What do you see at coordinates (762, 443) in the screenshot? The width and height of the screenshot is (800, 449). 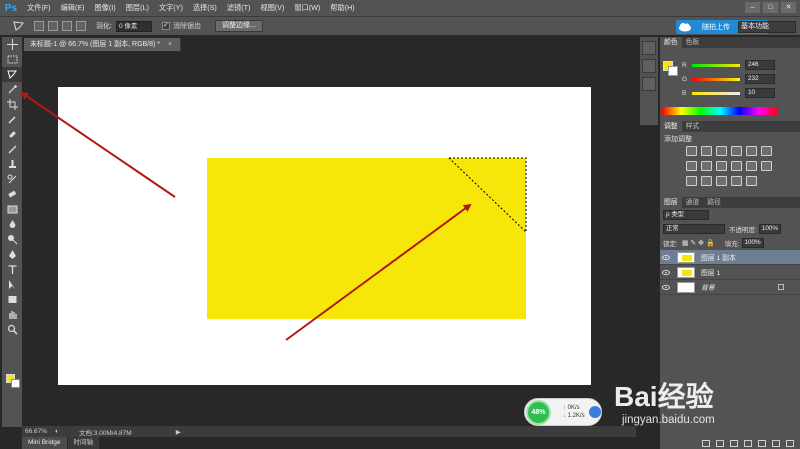 I see `folder-icon` at bounding box center [762, 443].